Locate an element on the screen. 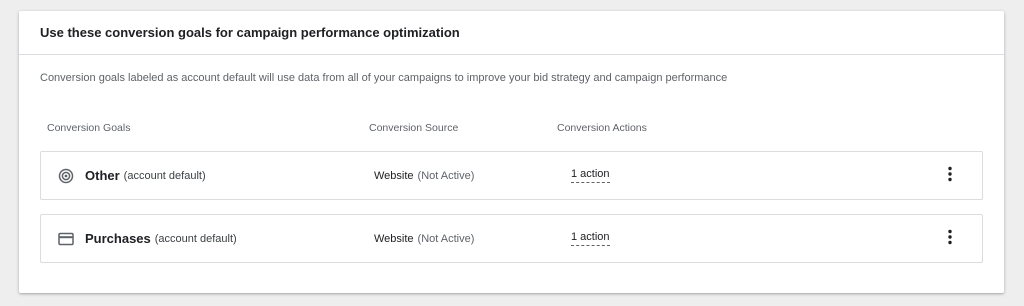  goal-title: Purchases is located at coordinates (118, 238).